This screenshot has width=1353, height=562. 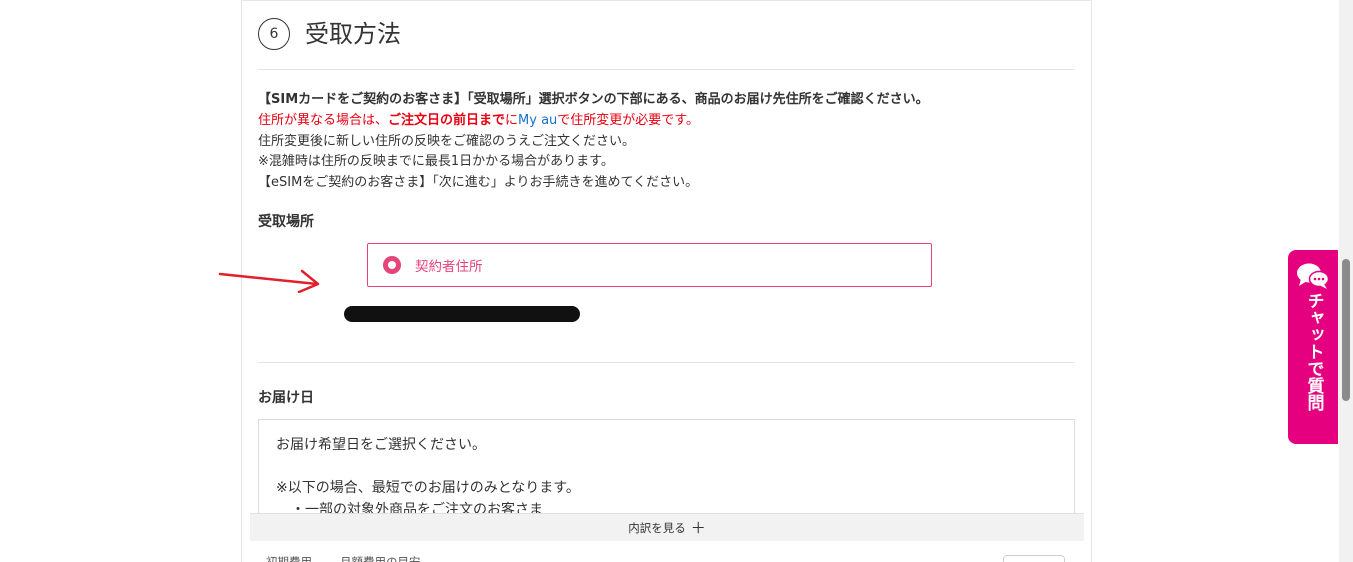 What do you see at coordinates (512, 120) in the screenshot?
I see `warning-text-2: に` at bounding box center [512, 120].